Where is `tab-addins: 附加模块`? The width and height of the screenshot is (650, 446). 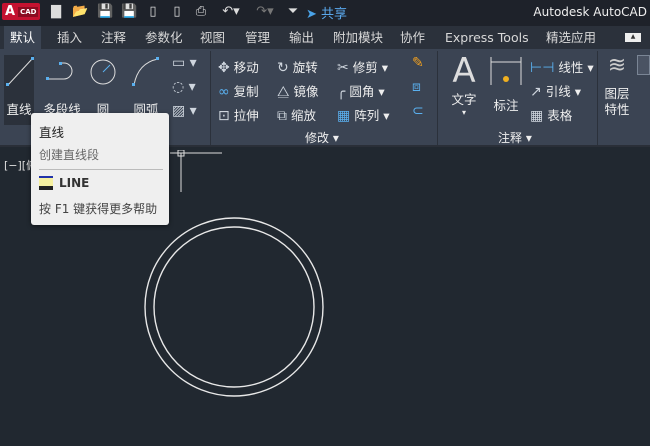
tab-addins: 附加模块 is located at coordinates (358, 37).